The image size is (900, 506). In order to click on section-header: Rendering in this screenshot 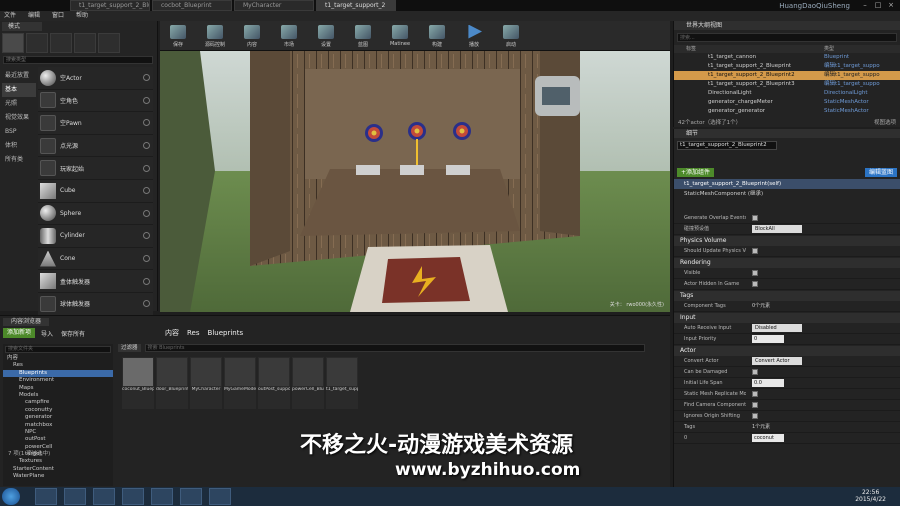, I will do `click(787, 263)`.